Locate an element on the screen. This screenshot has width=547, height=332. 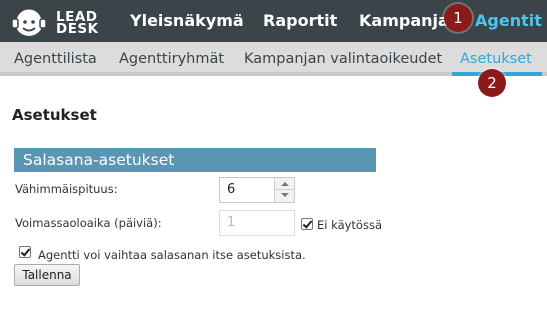
nav-kampanjat: Kampanjat is located at coordinates (407, 21).